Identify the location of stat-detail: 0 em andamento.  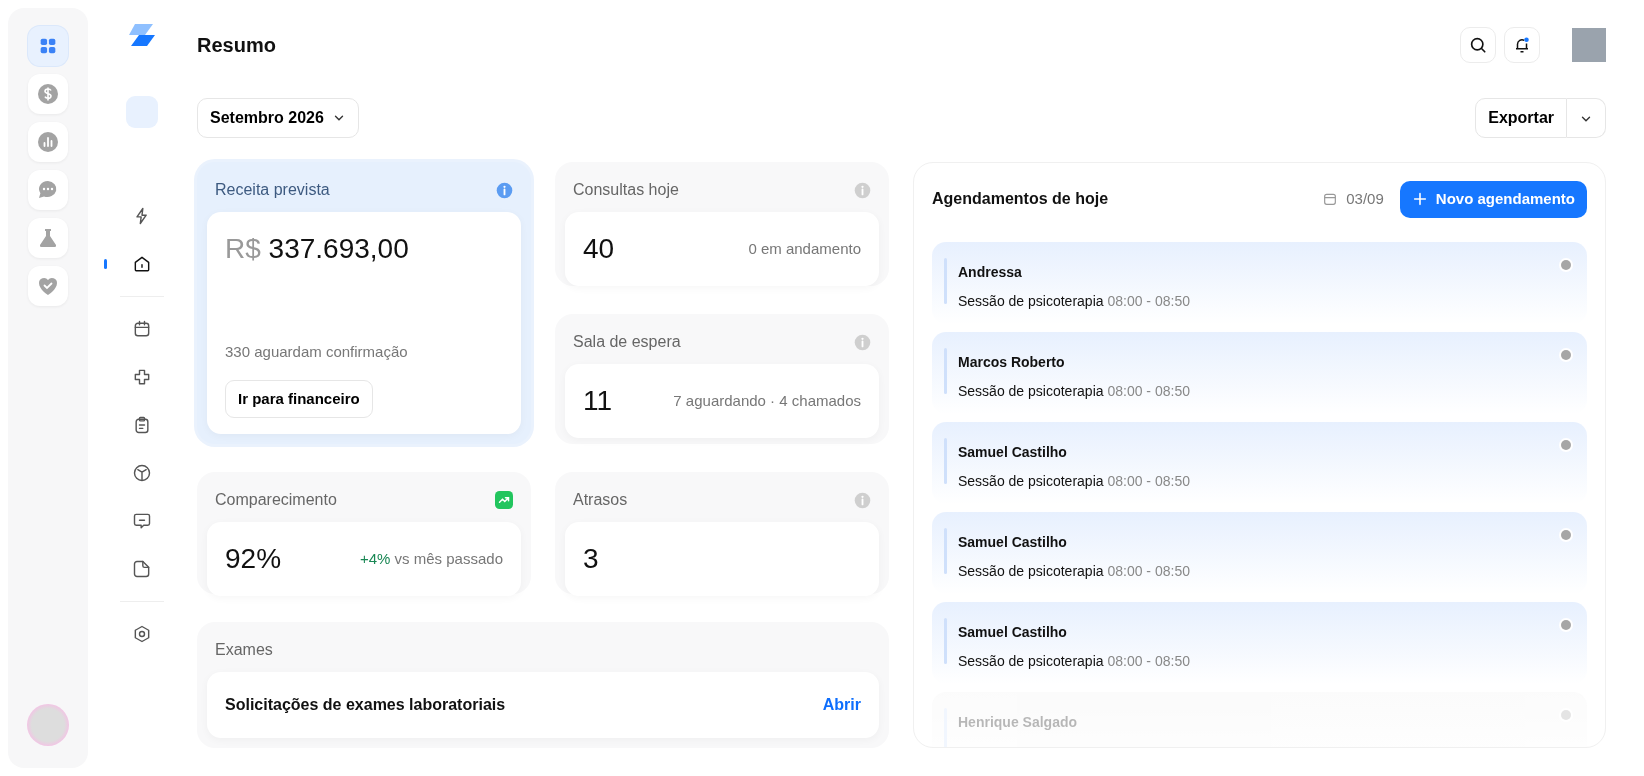
(804, 248).